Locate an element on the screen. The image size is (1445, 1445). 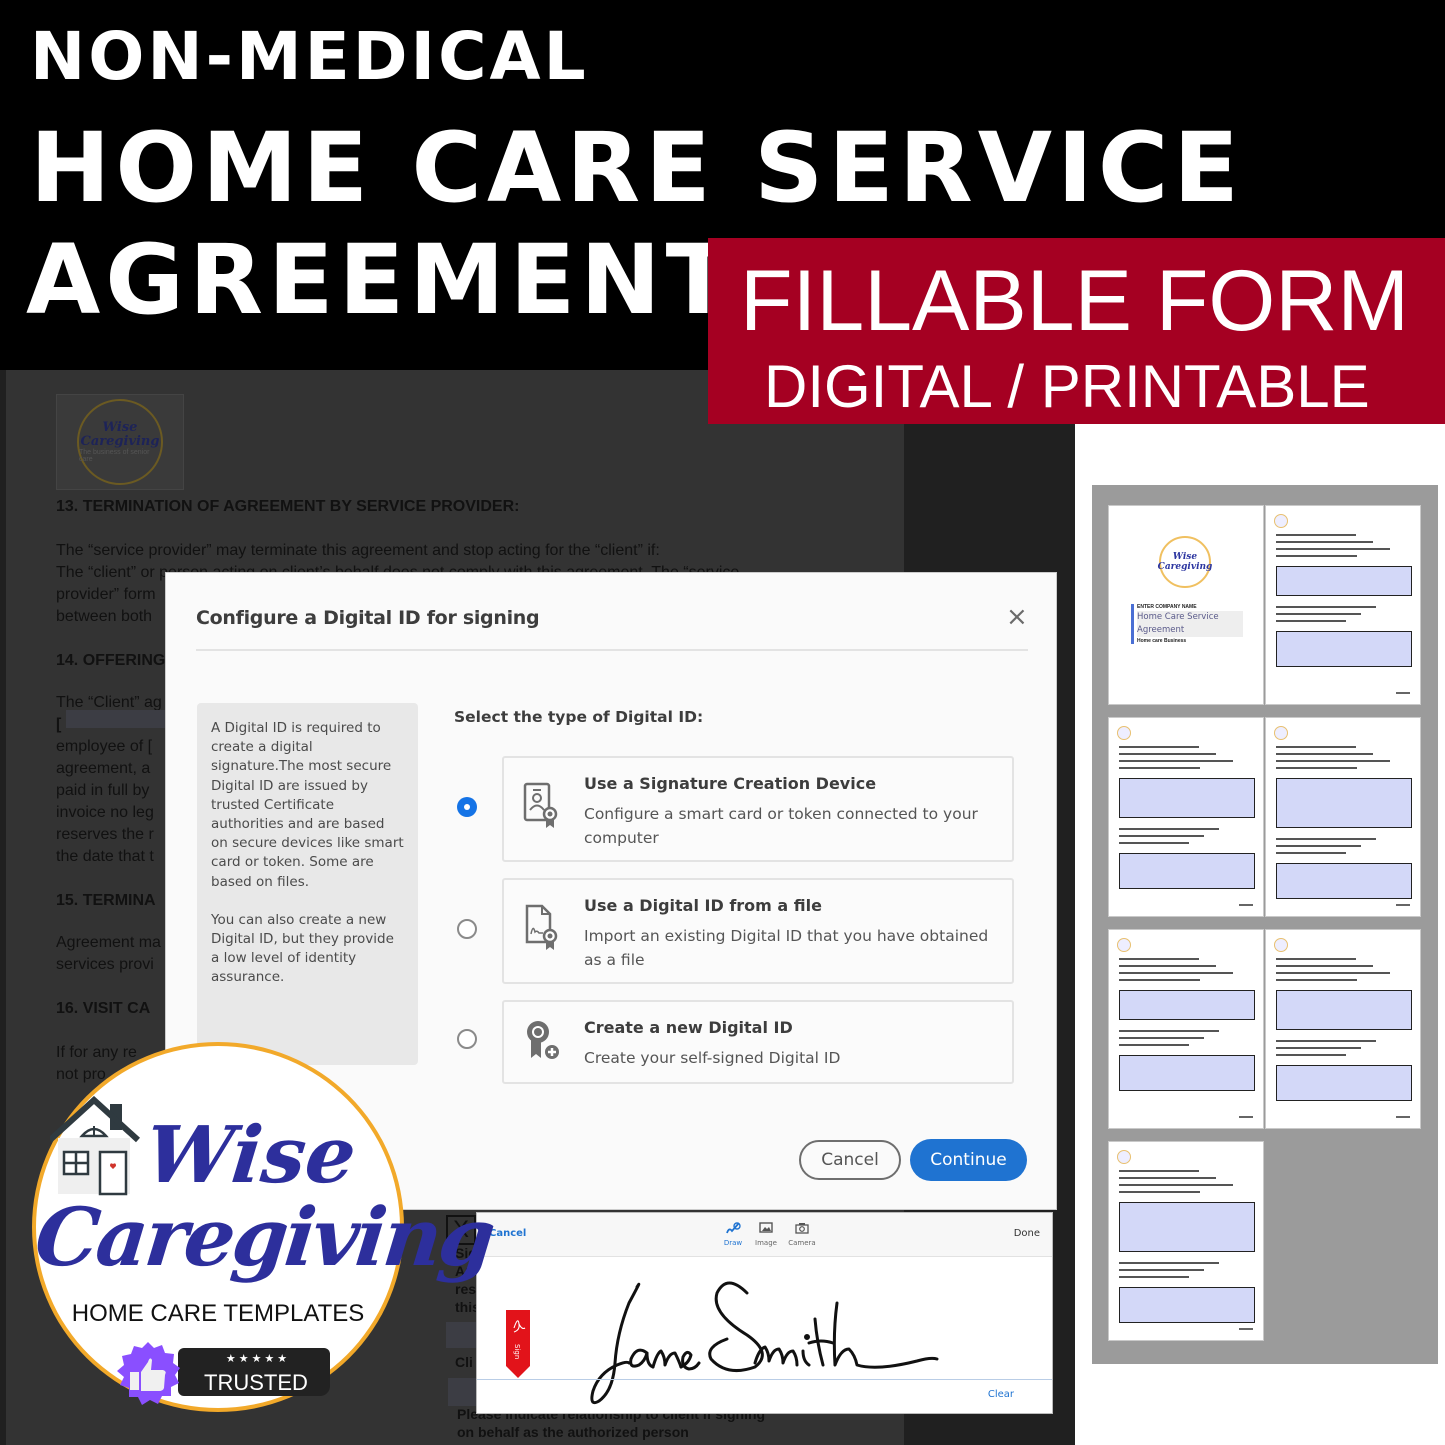
sign-here-flag: Sign is located at coordinates (518, 1344).